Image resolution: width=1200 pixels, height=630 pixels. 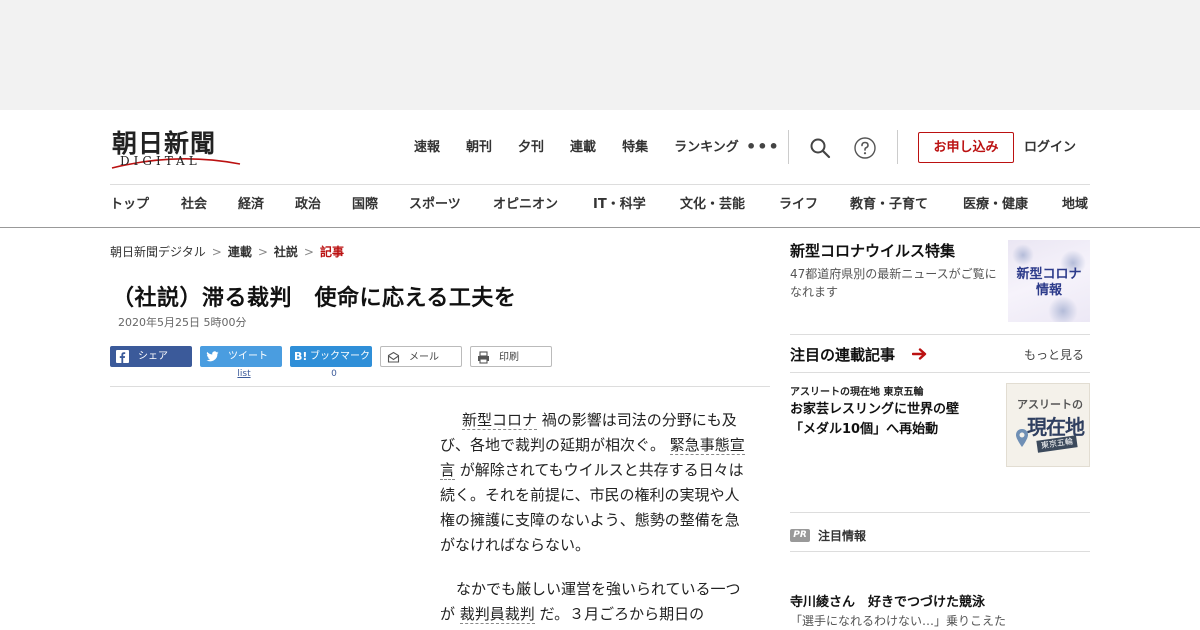 I want to click on hatena-bookmark-count: 0, so click(x=334, y=374).